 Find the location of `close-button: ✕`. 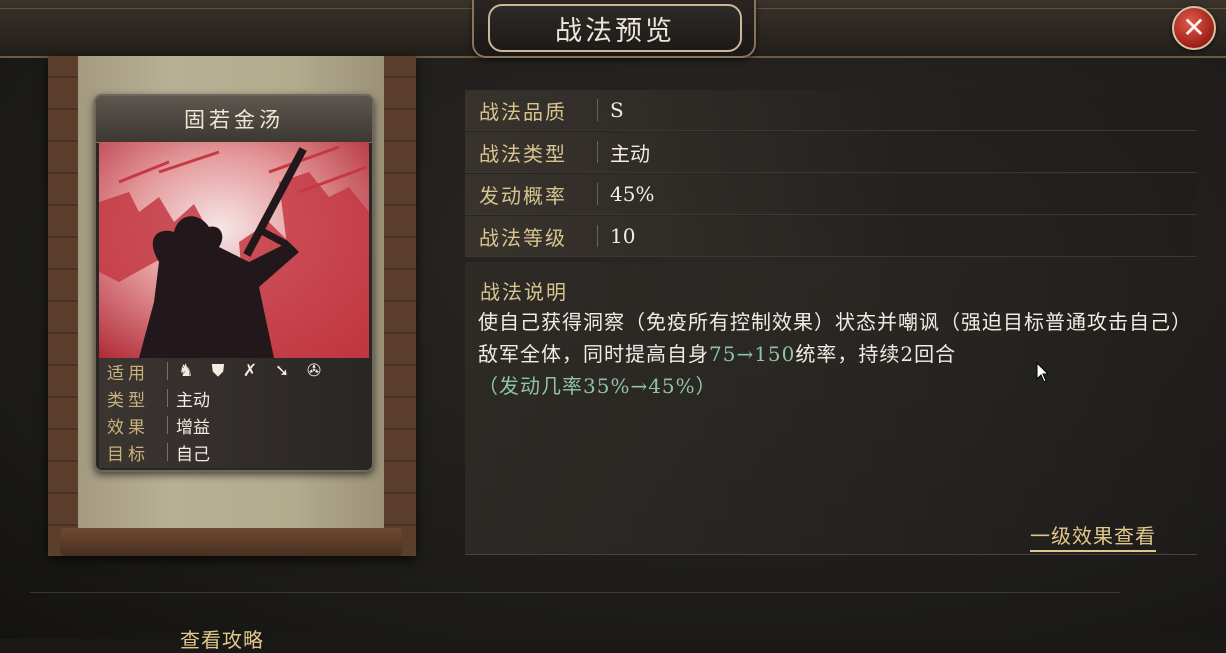

close-button: ✕ is located at coordinates (1194, 28).